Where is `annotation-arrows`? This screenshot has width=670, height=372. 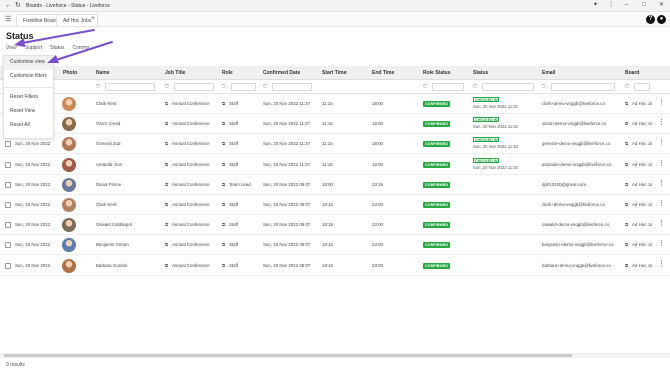 annotation-arrows is located at coordinates (63, 46).